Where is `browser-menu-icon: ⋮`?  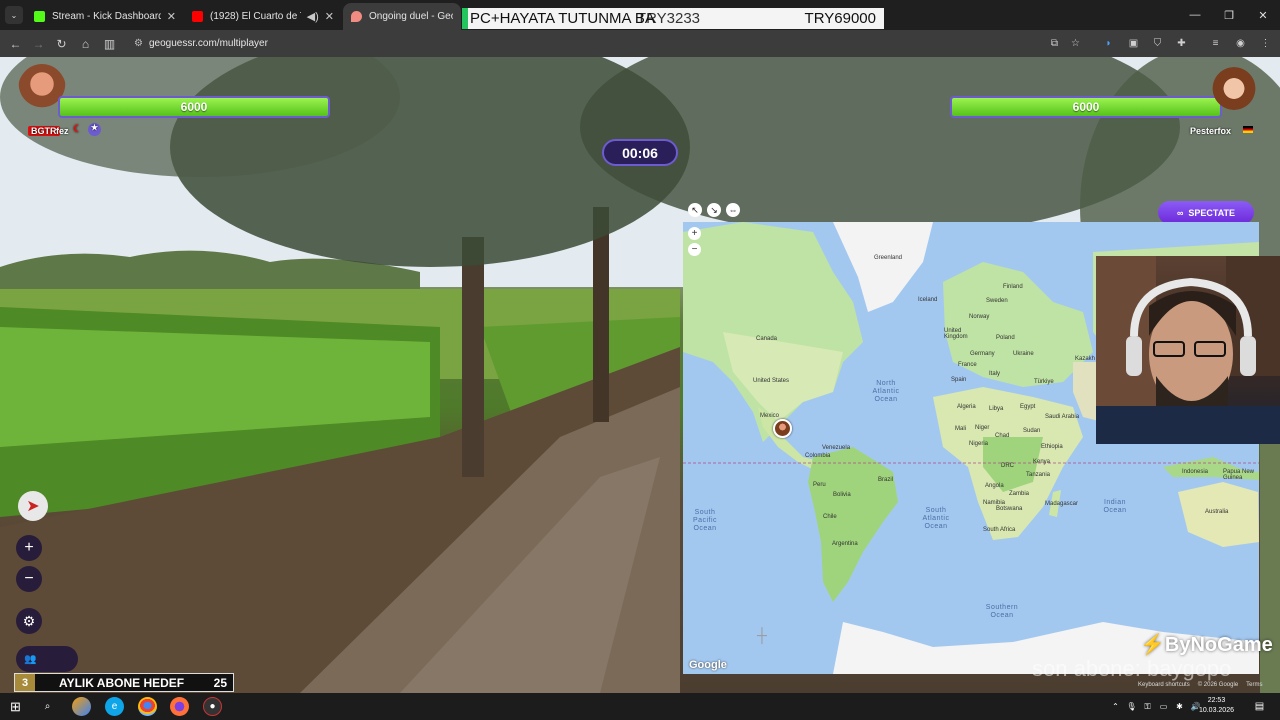
browser-menu-icon: ⋮ is located at coordinates (1265, 43).